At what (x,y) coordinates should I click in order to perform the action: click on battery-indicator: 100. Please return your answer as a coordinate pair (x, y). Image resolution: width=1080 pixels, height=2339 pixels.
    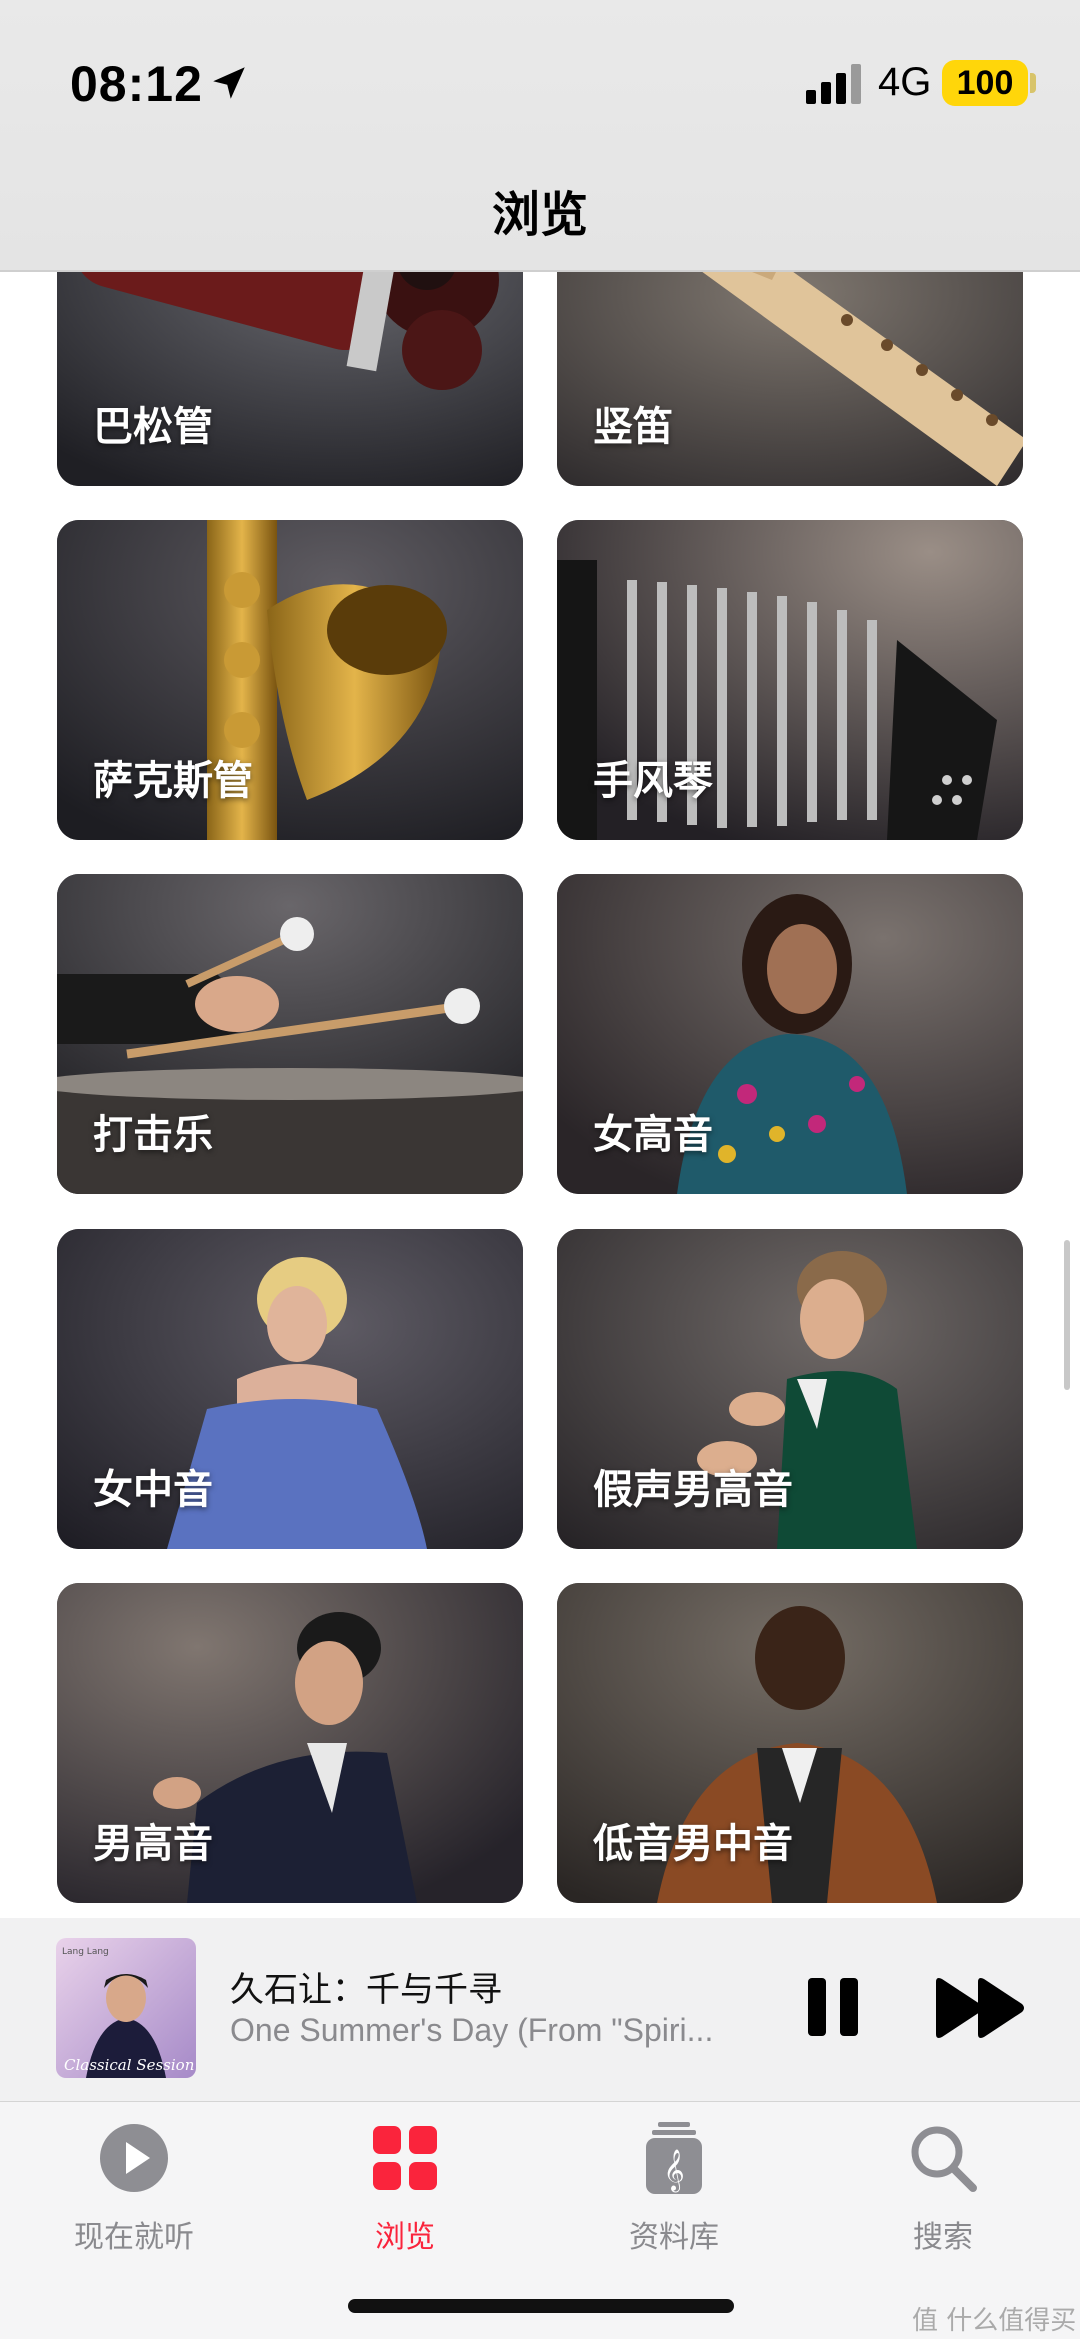
    Looking at the image, I should click on (985, 83).